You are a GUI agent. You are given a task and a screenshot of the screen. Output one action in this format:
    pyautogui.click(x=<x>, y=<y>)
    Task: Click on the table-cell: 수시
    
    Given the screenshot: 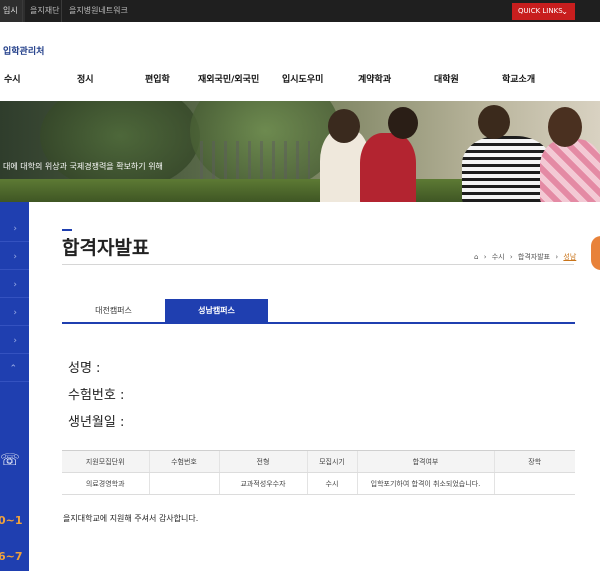 What is the action you would take?
    pyautogui.click(x=331, y=483)
    